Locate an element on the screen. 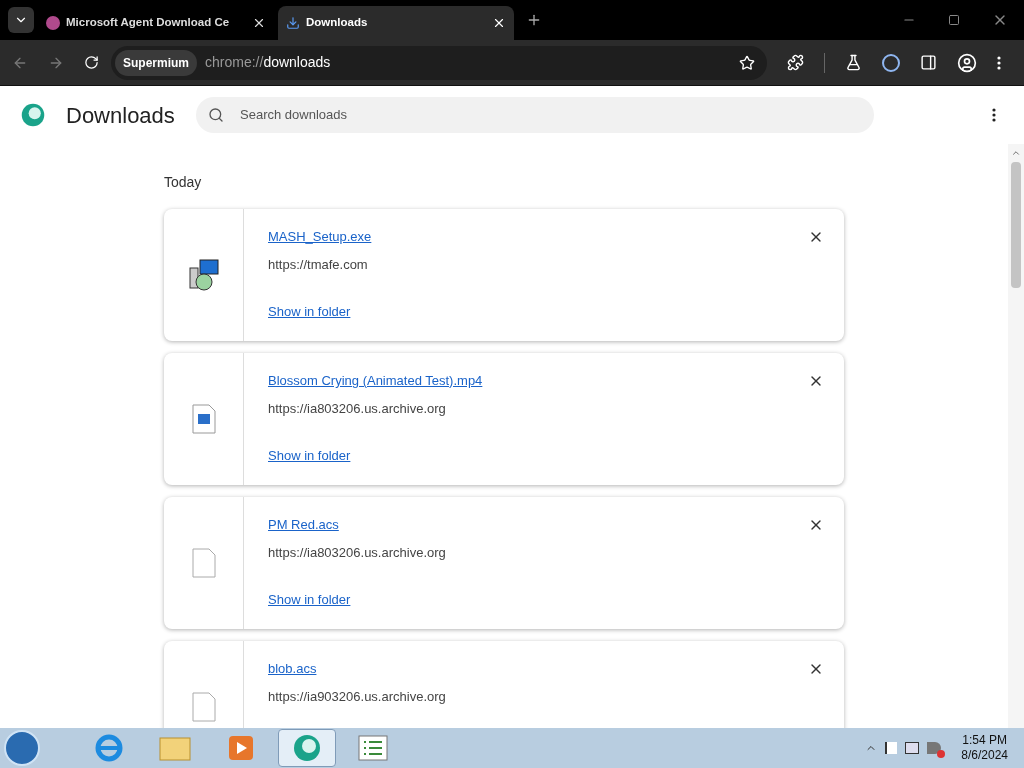  taskbar-app-button is located at coordinates (307, 748).